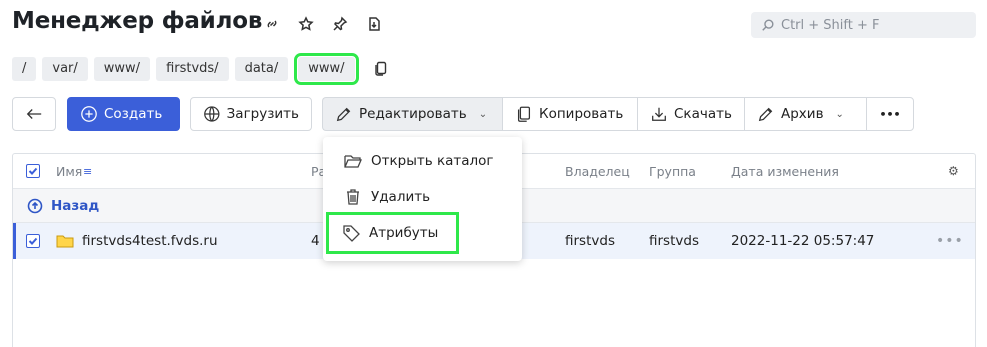 This screenshot has width=987, height=347. Describe the element at coordinates (24, 69) in the screenshot. I see `breadcrumb-root: /` at that location.